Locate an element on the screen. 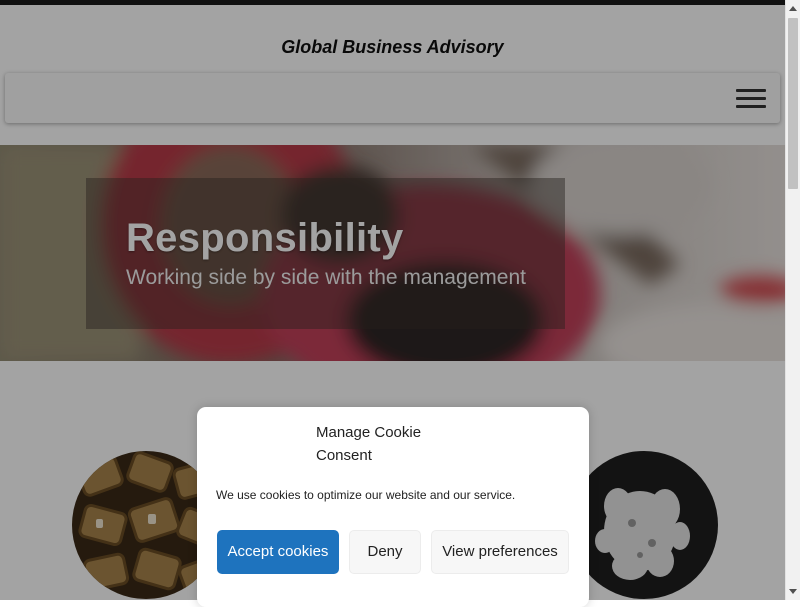 Image resolution: width=800 pixels, height=607 pixels. cookie-dialog-title: Manage Cookie Consent is located at coordinates (369, 444).